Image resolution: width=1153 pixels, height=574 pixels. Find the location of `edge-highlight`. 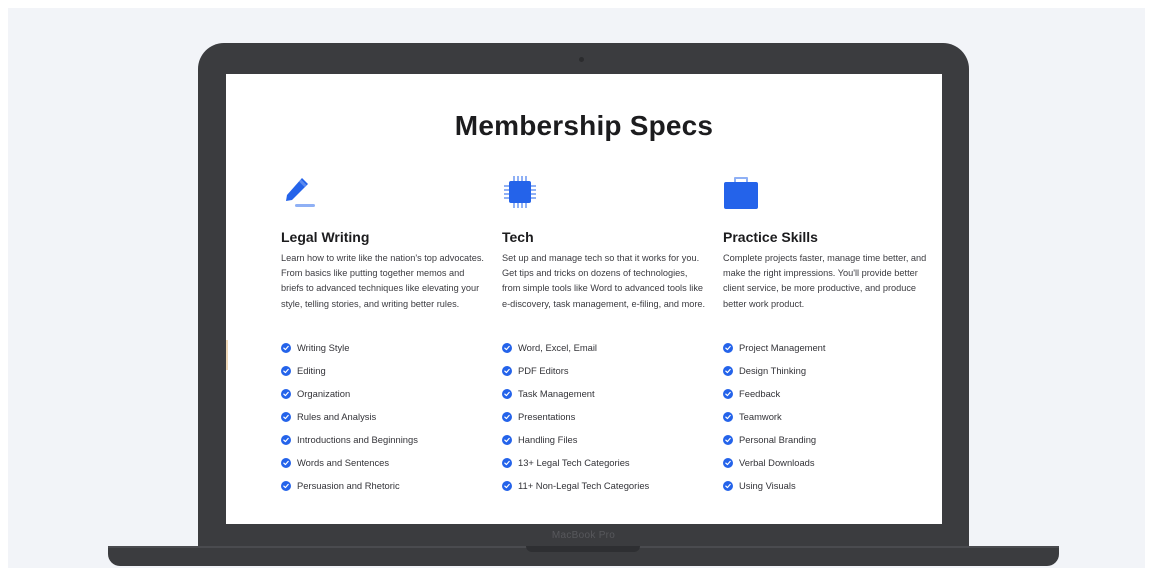

edge-highlight is located at coordinates (227, 355).